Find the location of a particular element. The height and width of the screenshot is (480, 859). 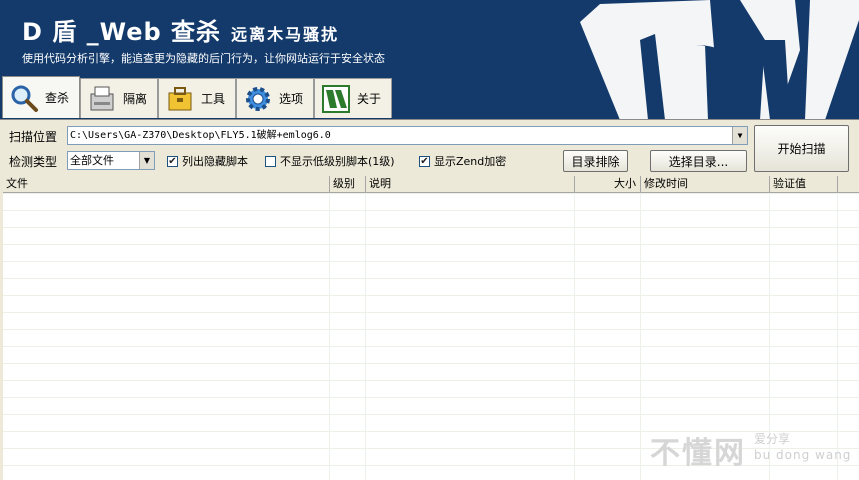

scan-location-label: 扫描位置 is located at coordinates (33, 137).